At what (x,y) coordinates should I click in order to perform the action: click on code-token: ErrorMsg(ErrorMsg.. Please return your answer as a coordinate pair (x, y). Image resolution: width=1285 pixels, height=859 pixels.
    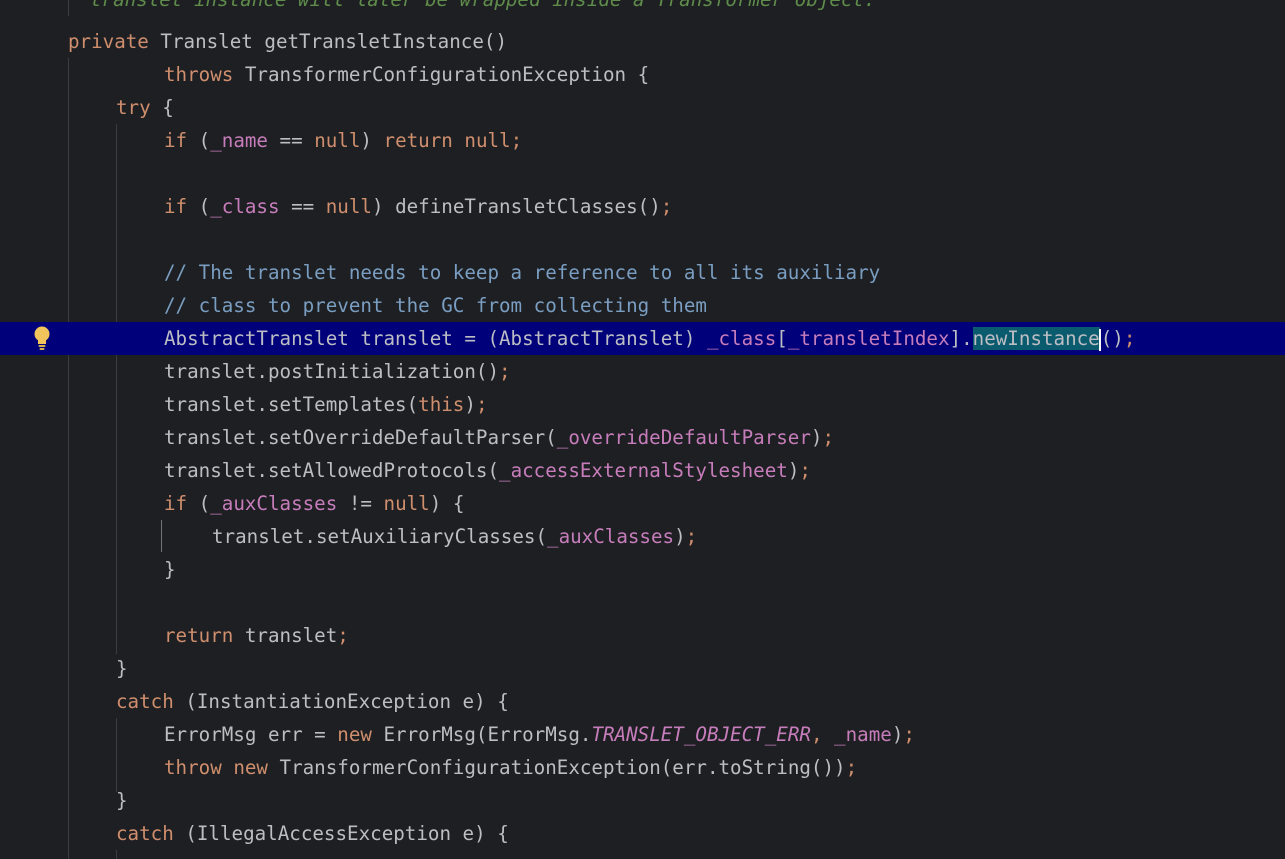
    Looking at the image, I should click on (487, 734).